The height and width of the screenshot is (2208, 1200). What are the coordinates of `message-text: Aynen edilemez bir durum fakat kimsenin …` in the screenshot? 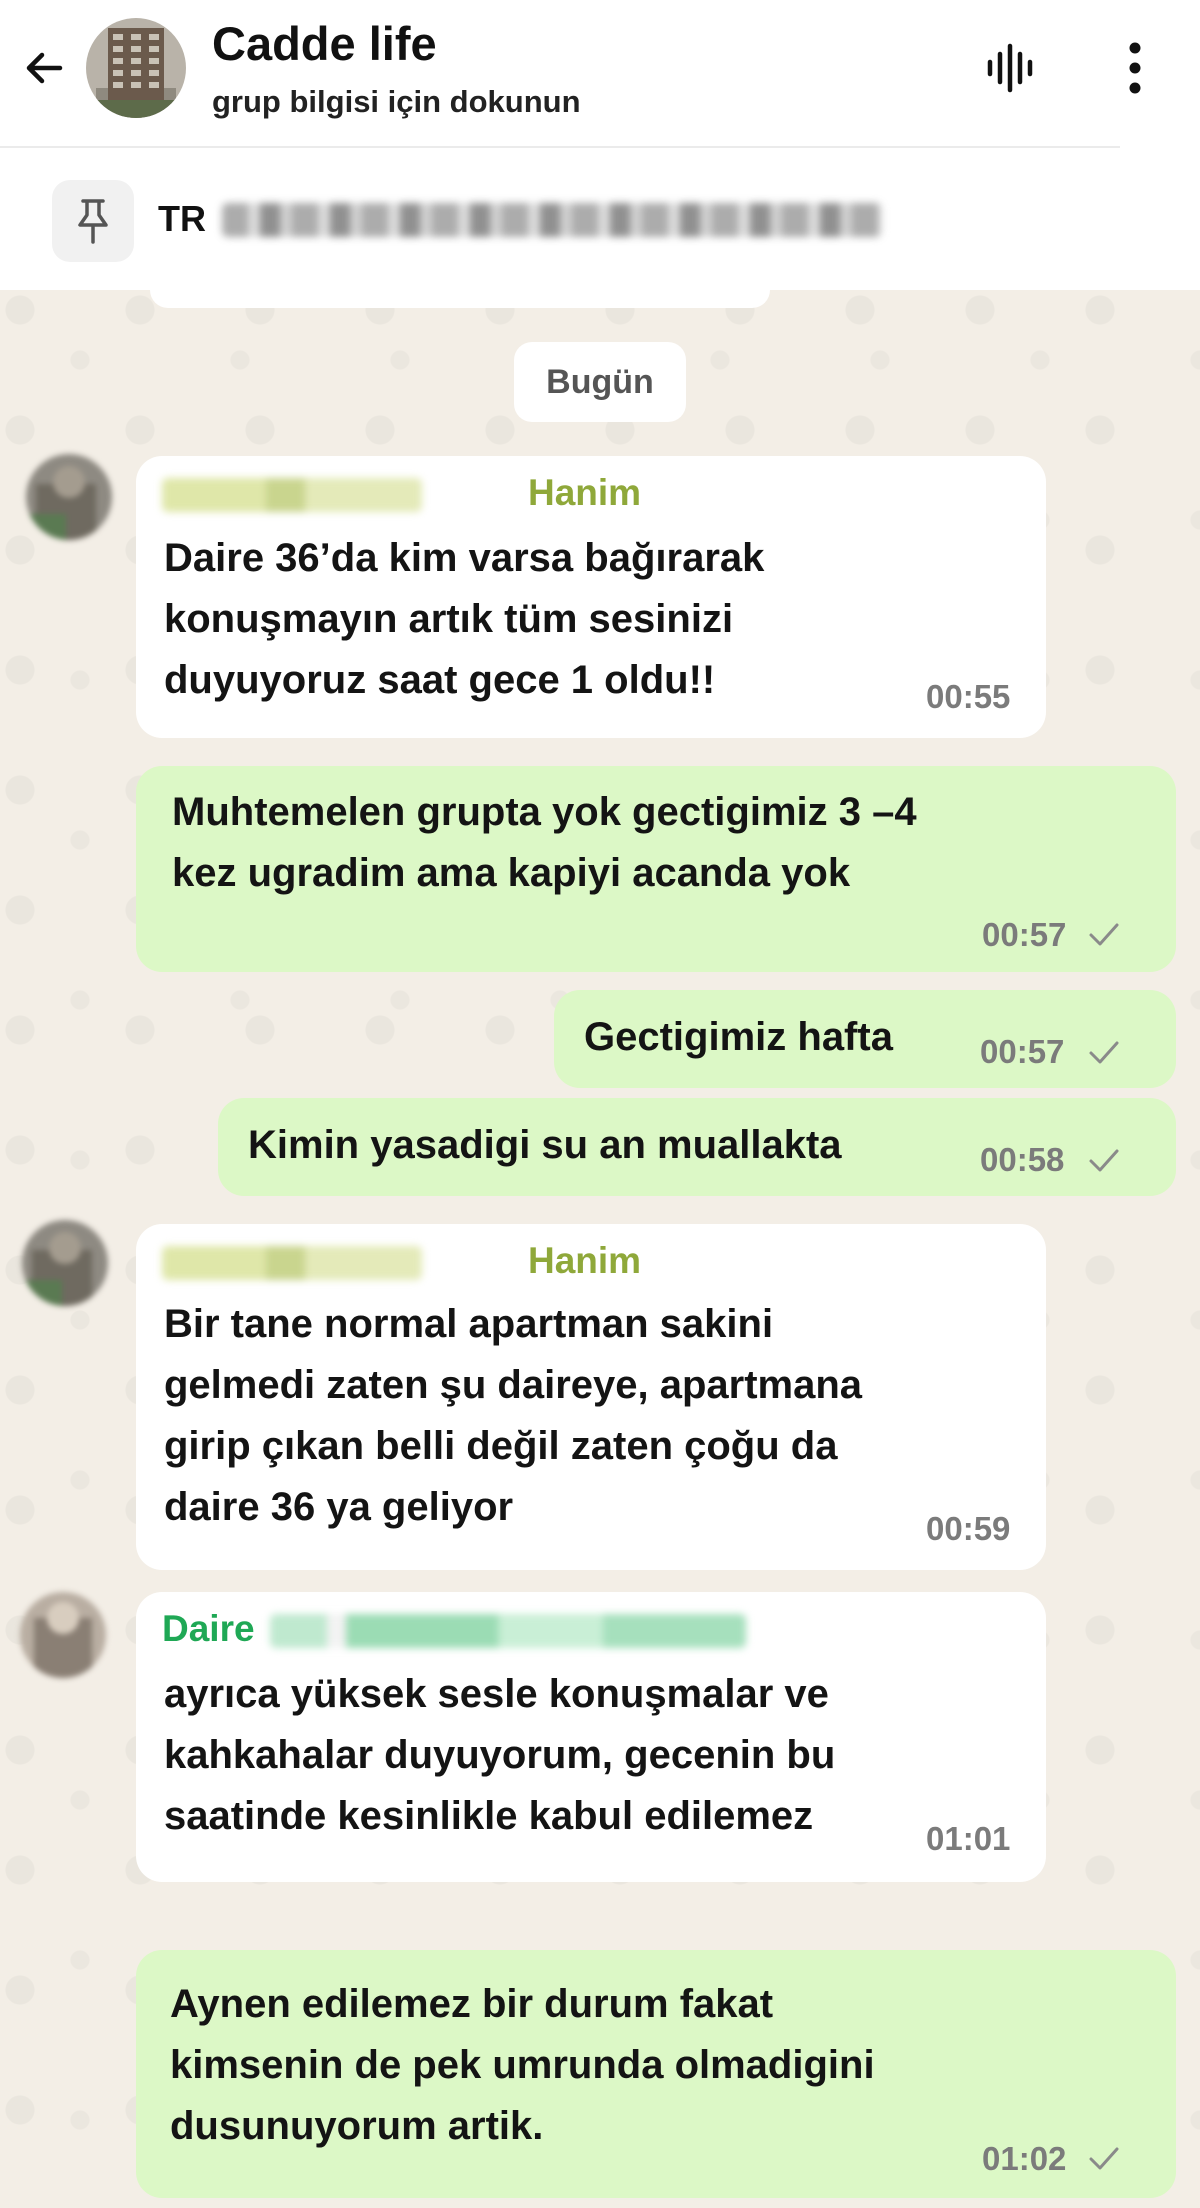 It's located at (522, 2065).